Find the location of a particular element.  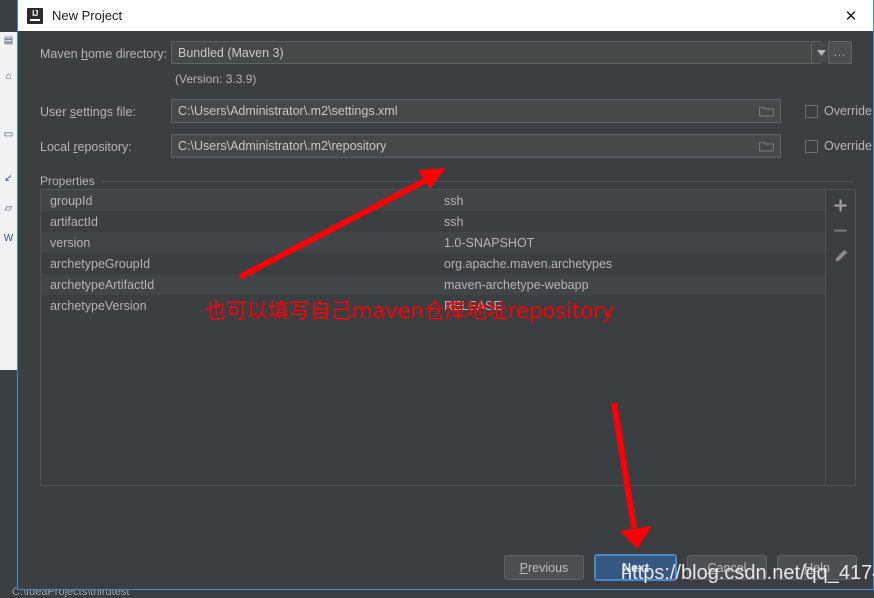

user-settings-override-checkbox is located at coordinates (811, 111).